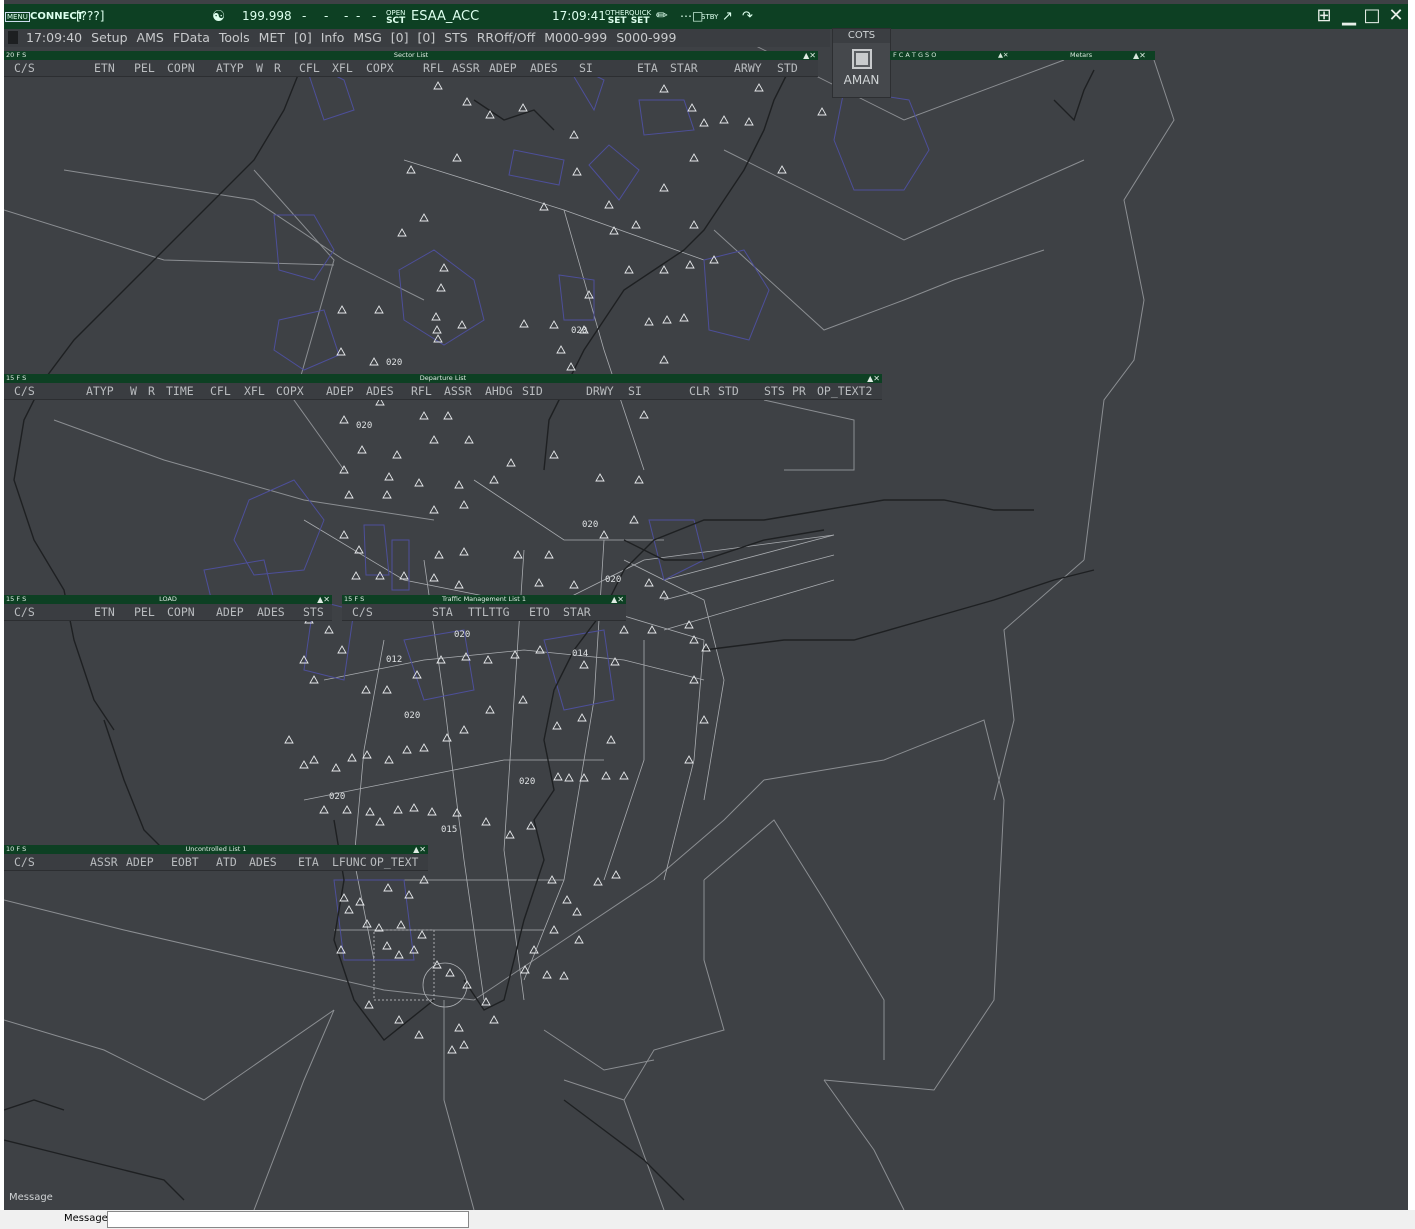 The width and height of the screenshot is (1415, 1229). Describe the element at coordinates (727, 16) in the screenshot. I see `arrow-icon: ↗` at that location.